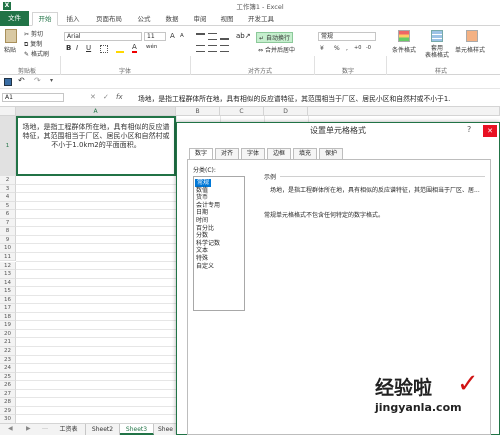 Image resolution: width=500 pixels, height=435 pixels. Describe the element at coordinates (202, 251) in the screenshot. I see `category-item: 文本` at that location.